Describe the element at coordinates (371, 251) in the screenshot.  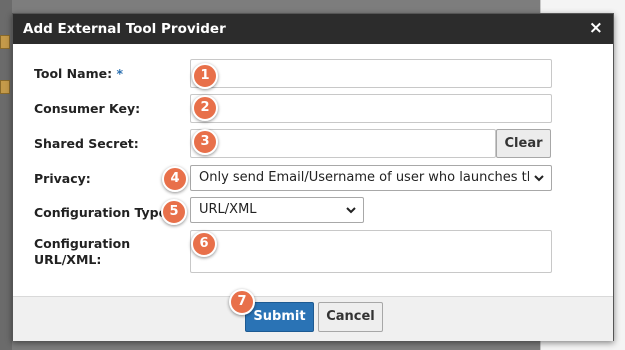
I see `configuration-url-textarea` at that location.